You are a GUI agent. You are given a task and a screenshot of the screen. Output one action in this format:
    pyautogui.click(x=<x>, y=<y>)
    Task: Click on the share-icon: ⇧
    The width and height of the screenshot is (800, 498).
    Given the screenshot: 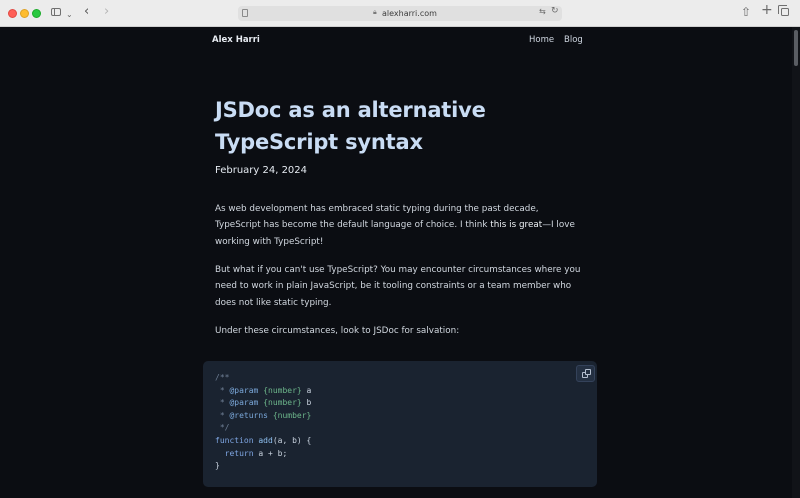 What is the action you would take?
    pyautogui.click(x=746, y=12)
    